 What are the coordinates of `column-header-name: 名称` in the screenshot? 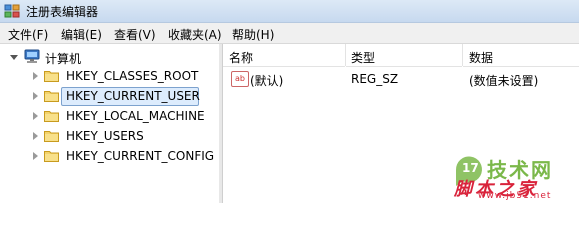 It's located at (284, 55).